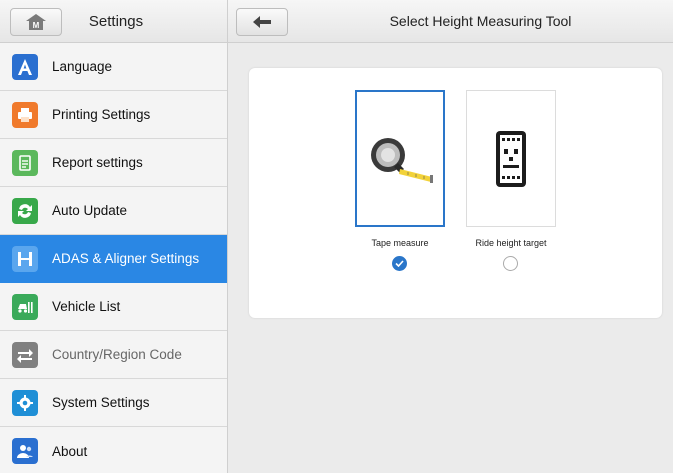 This screenshot has height=473, width=673. What do you see at coordinates (101, 114) in the screenshot?
I see `sidebar-item-label: Printing Settings` at bounding box center [101, 114].